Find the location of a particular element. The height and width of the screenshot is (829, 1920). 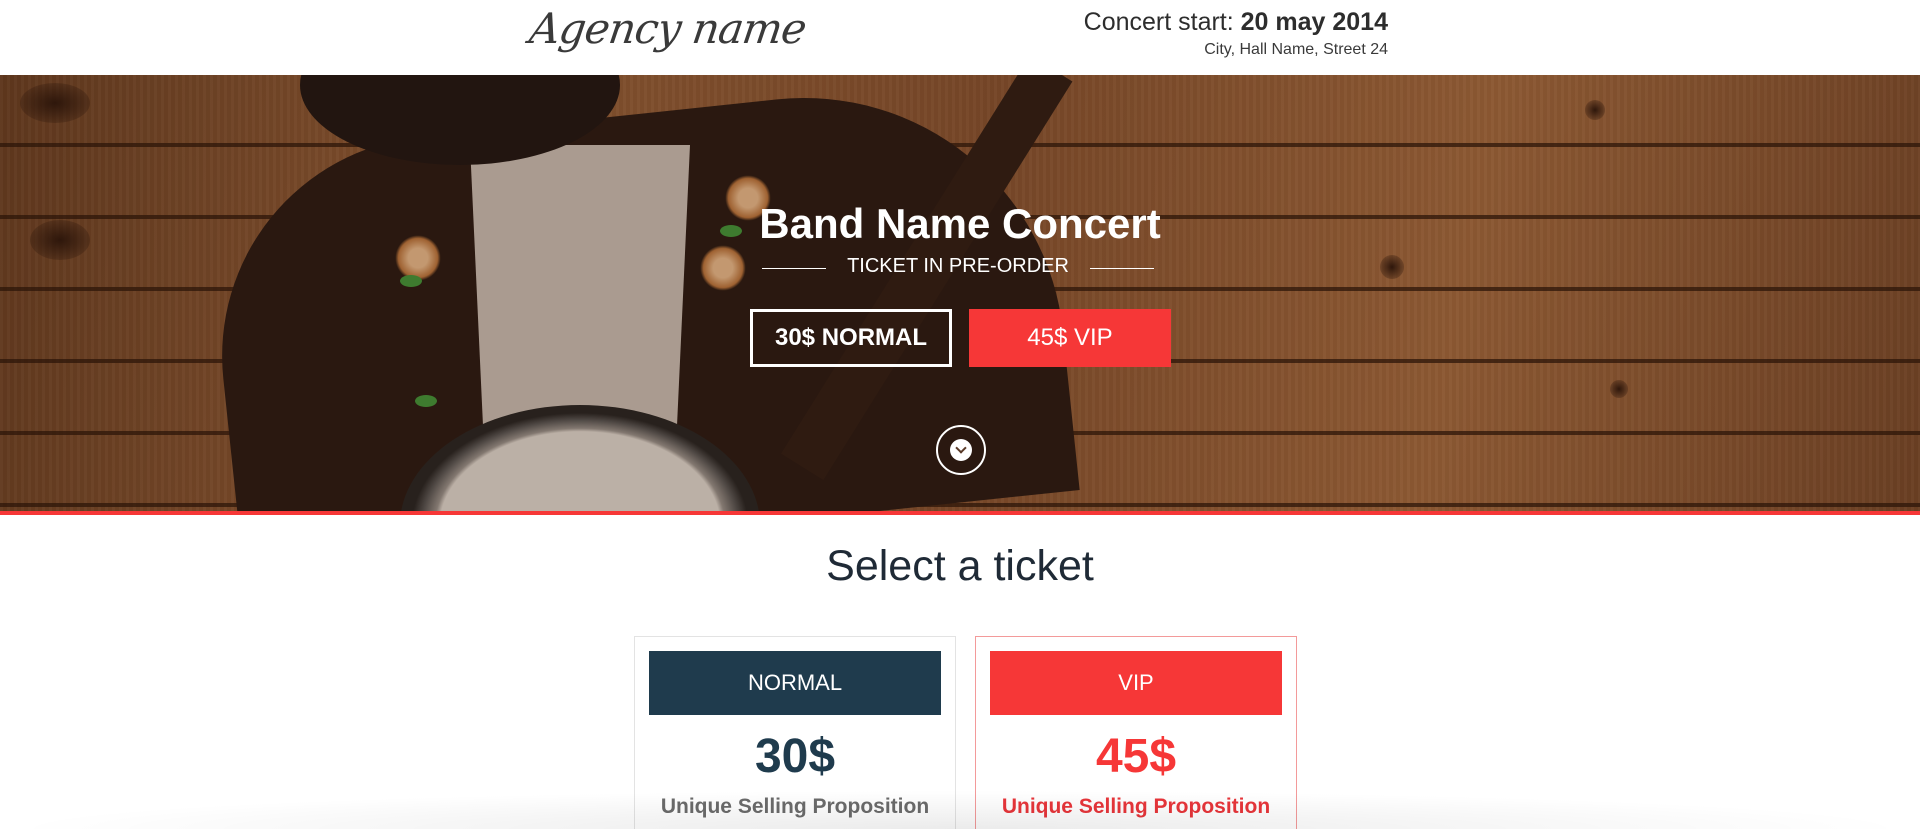

ticket-card-header: NORMAL is located at coordinates (795, 683).